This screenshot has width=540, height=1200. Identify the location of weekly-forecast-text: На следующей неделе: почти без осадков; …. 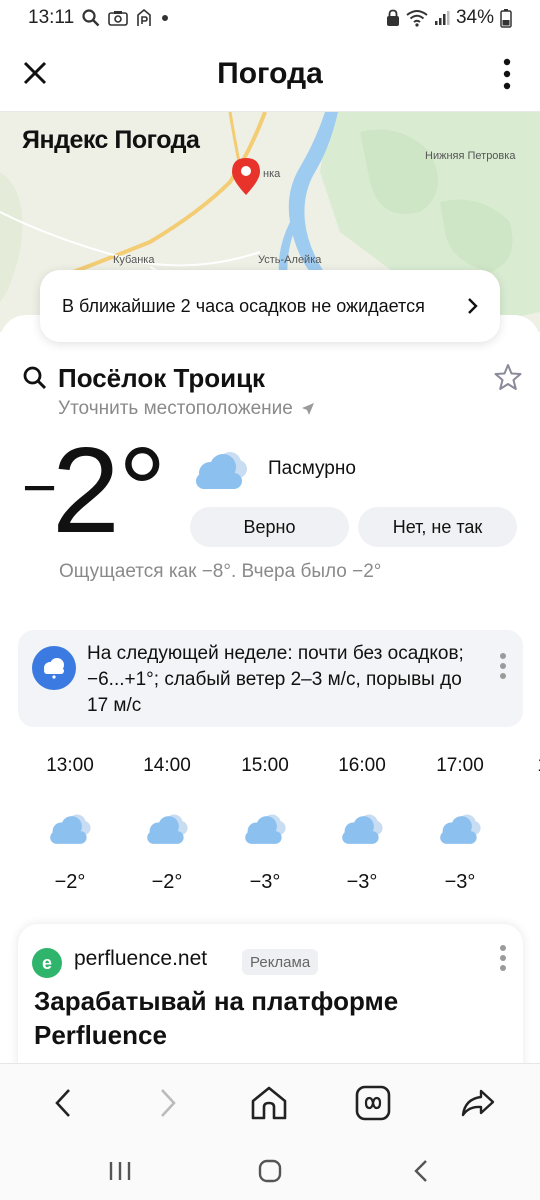
(275, 679).